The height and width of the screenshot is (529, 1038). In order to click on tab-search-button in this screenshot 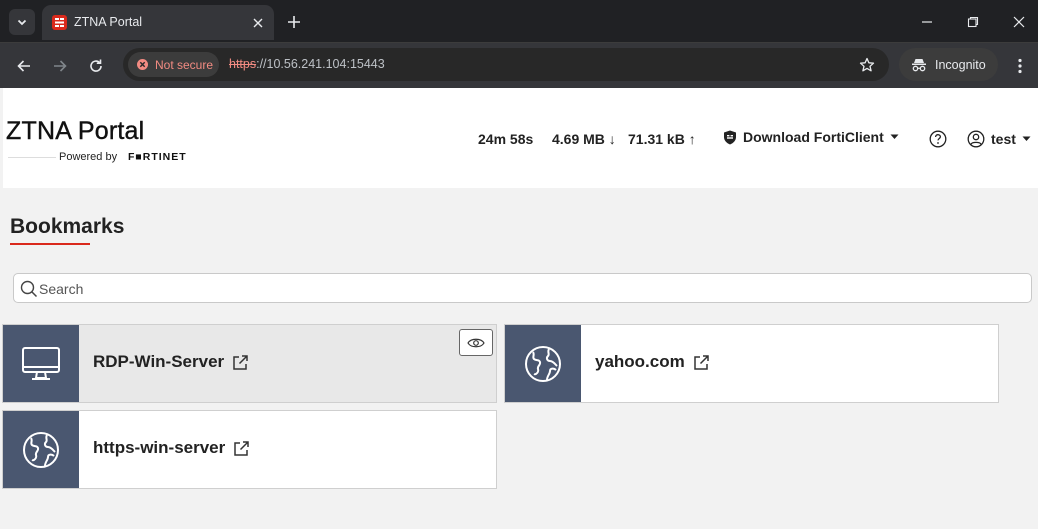, I will do `click(22, 22)`.